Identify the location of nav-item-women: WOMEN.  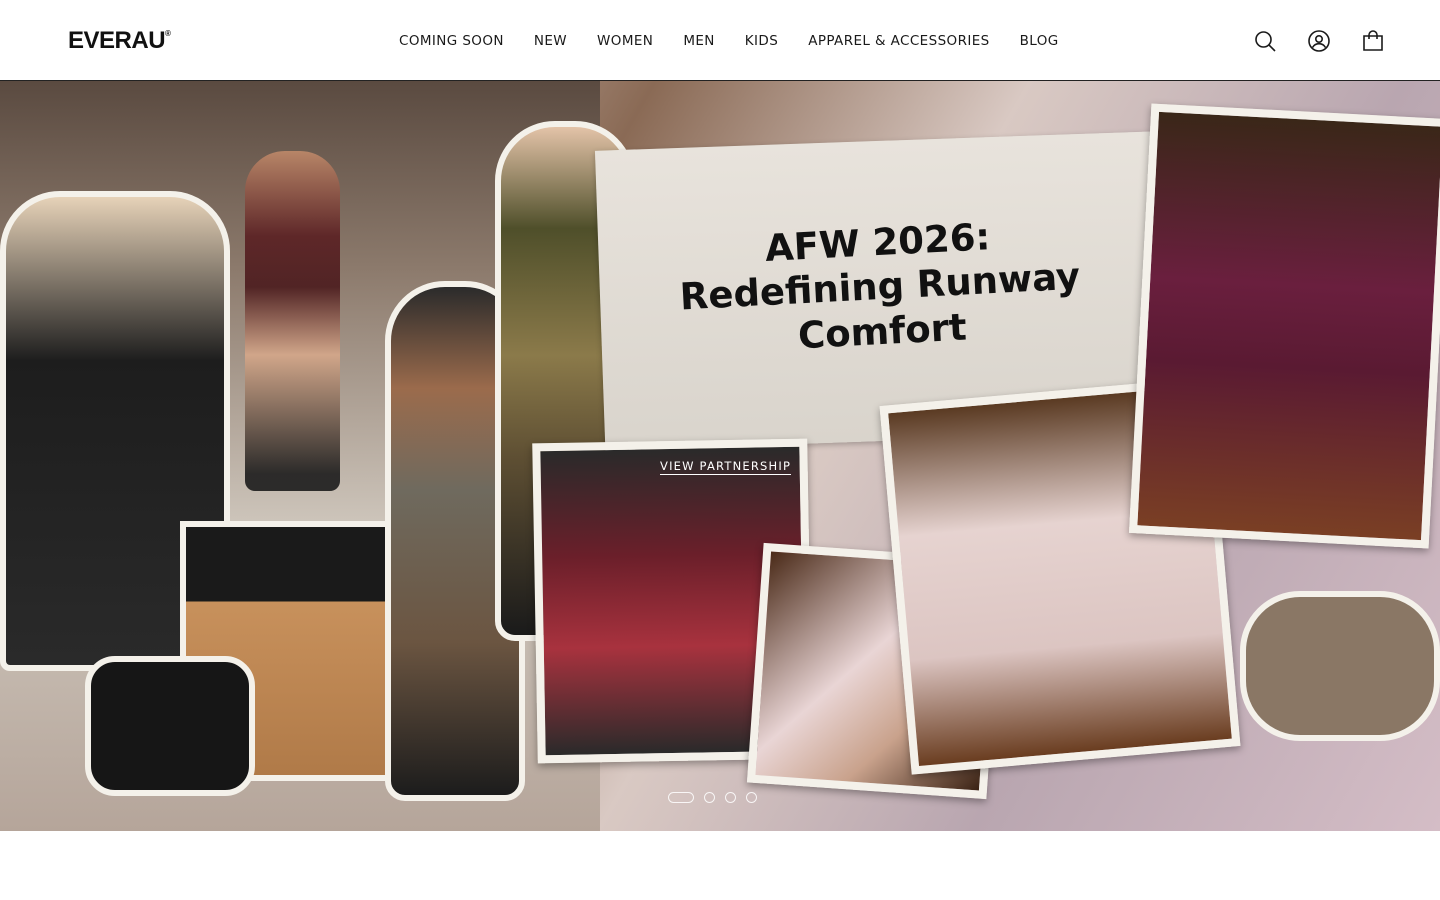
(625, 41).